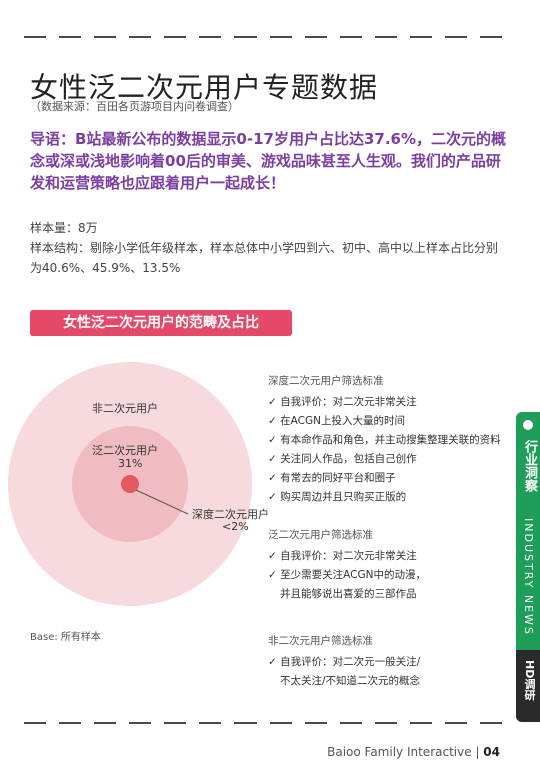 The height and width of the screenshot is (779, 540). What do you see at coordinates (390, 478) in the screenshot?
I see `criteria-item: 有常去的同好平台和圈子` at bounding box center [390, 478].